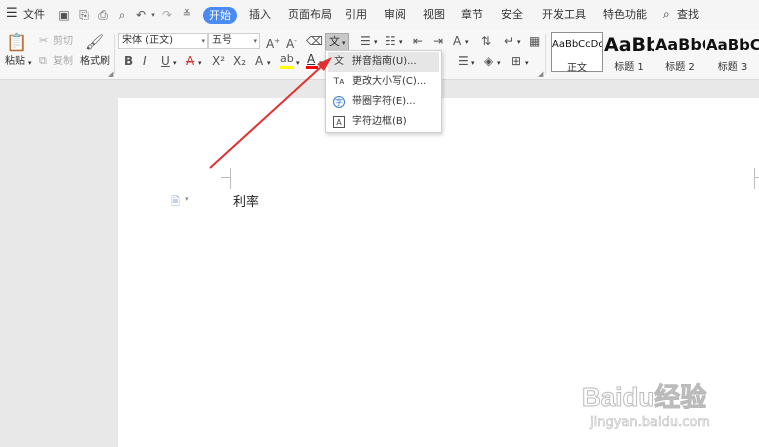 The image size is (759, 447). What do you see at coordinates (680, 52) in the screenshot?
I see `style-heading-2: AaBbC 标题 2` at bounding box center [680, 52].